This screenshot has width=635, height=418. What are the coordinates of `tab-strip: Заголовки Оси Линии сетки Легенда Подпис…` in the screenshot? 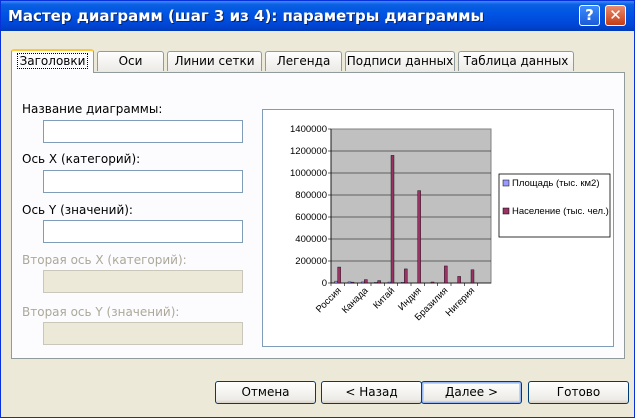 It's located at (318, 61).